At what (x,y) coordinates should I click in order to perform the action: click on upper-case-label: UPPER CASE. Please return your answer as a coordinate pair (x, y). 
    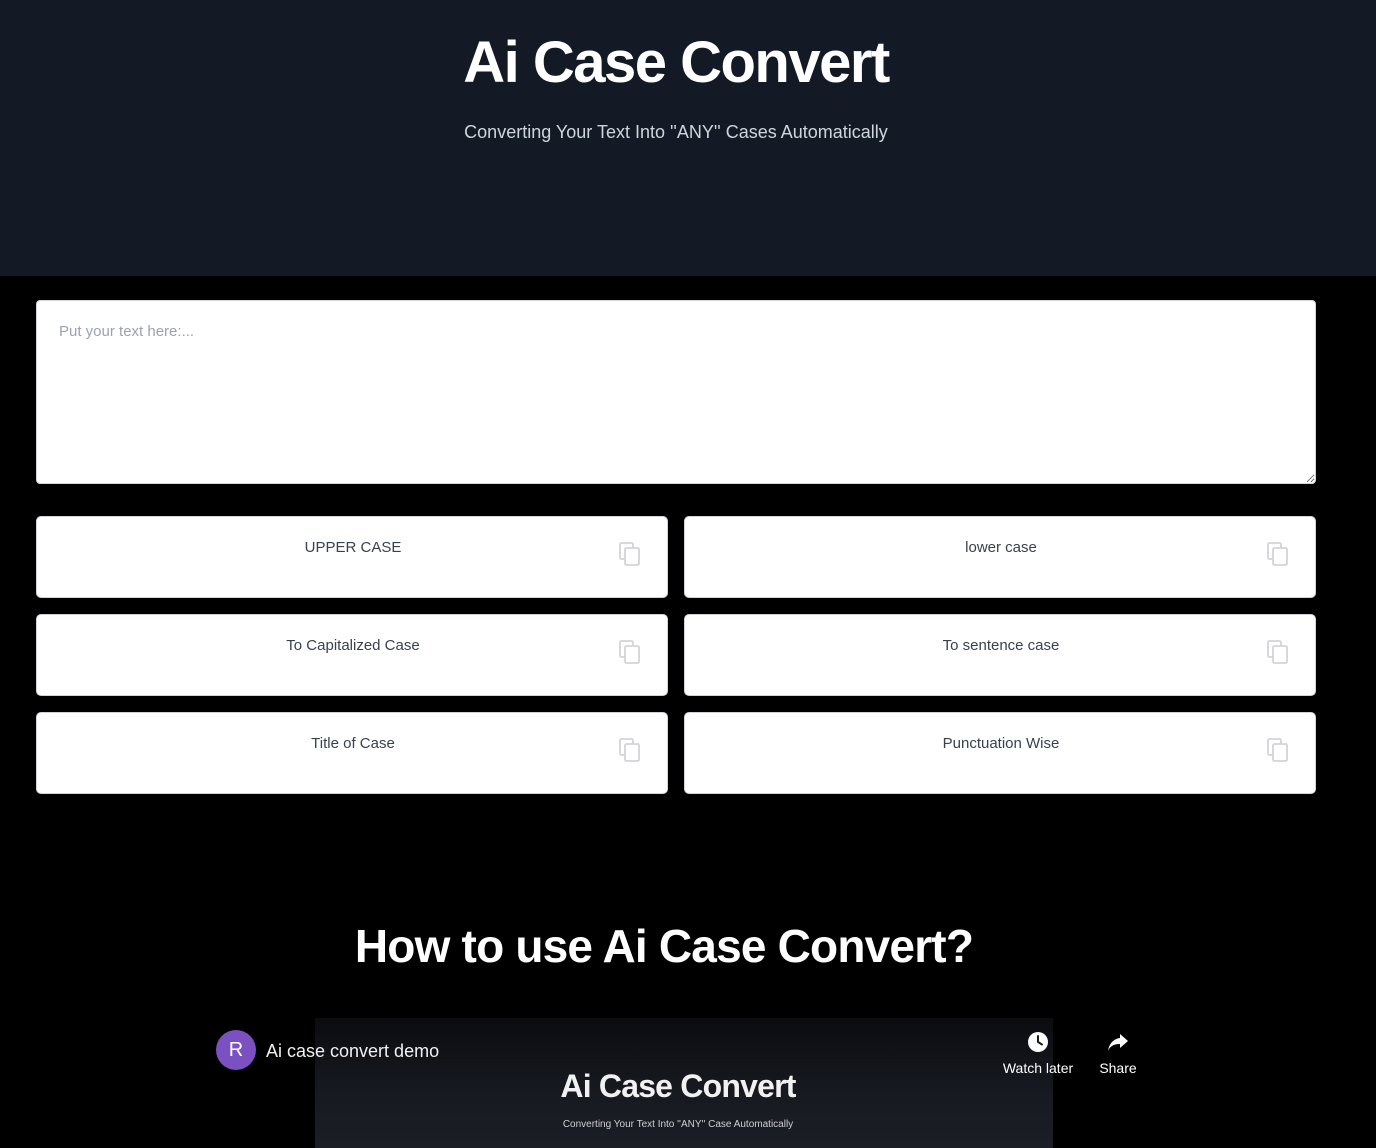
    Looking at the image, I should click on (353, 547).